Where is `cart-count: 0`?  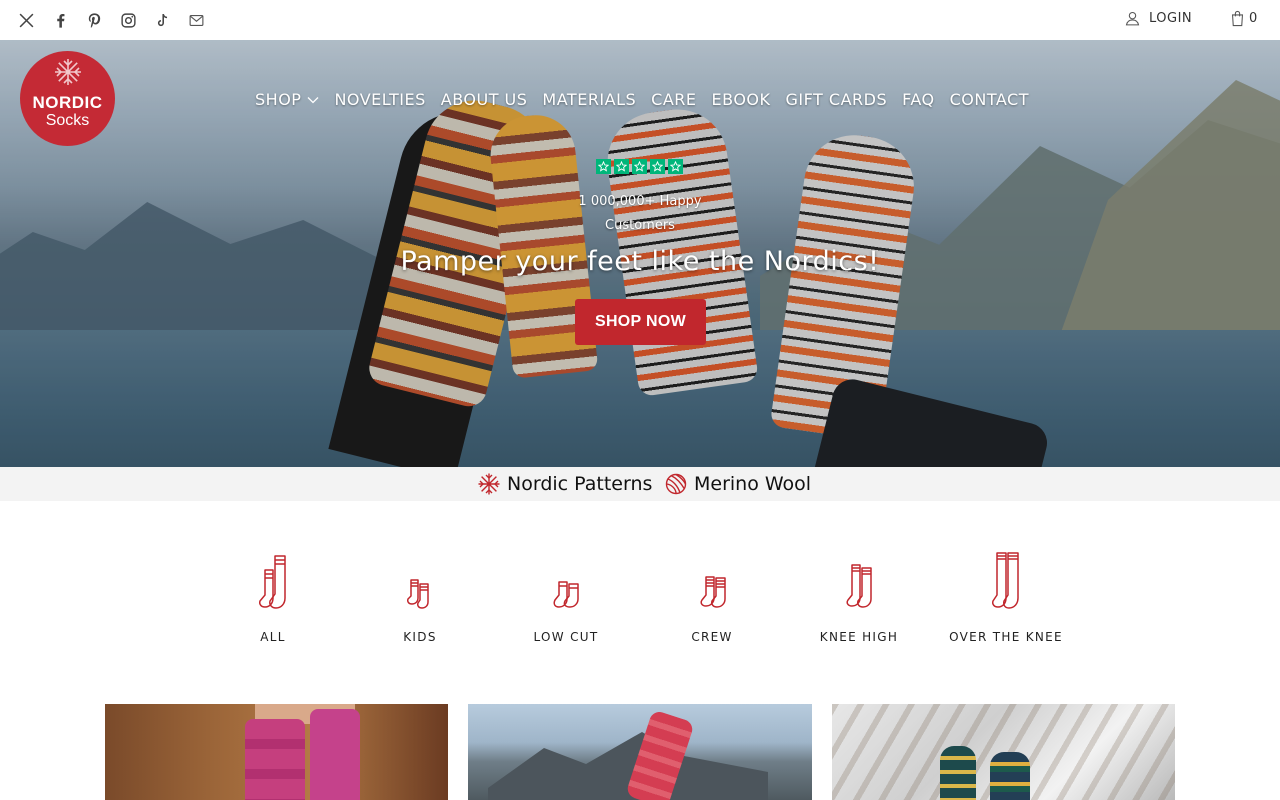
cart-count: 0 is located at coordinates (1253, 18).